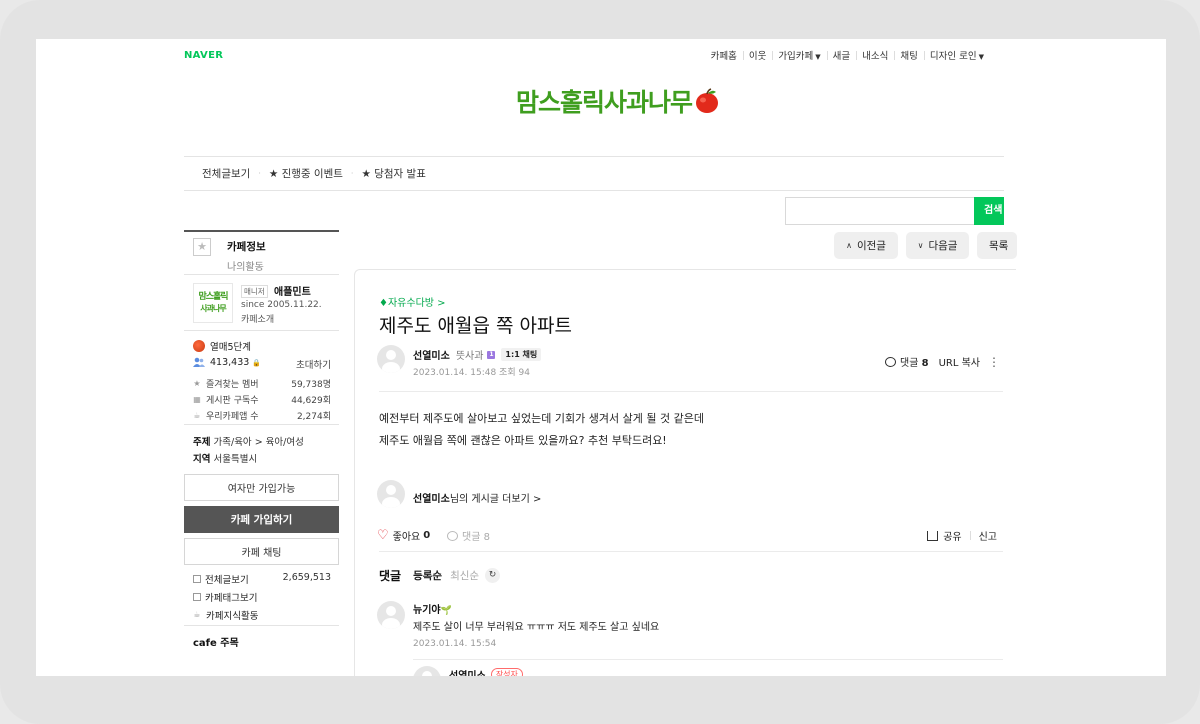 Image resolution: width=1200 pixels, height=724 pixels. Describe the element at coordinates (981, 57) in the screenshot. I see `caret-down-icon: ▼` at that location.